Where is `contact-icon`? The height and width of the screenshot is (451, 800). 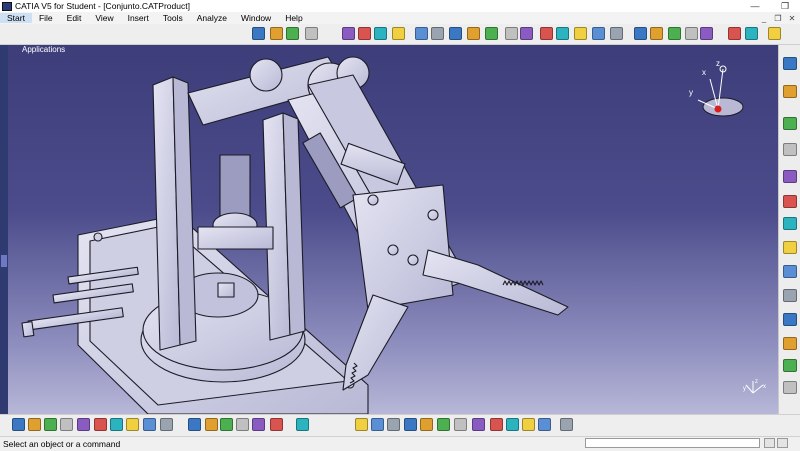 contact-icon is located at coordinates (562, 33).